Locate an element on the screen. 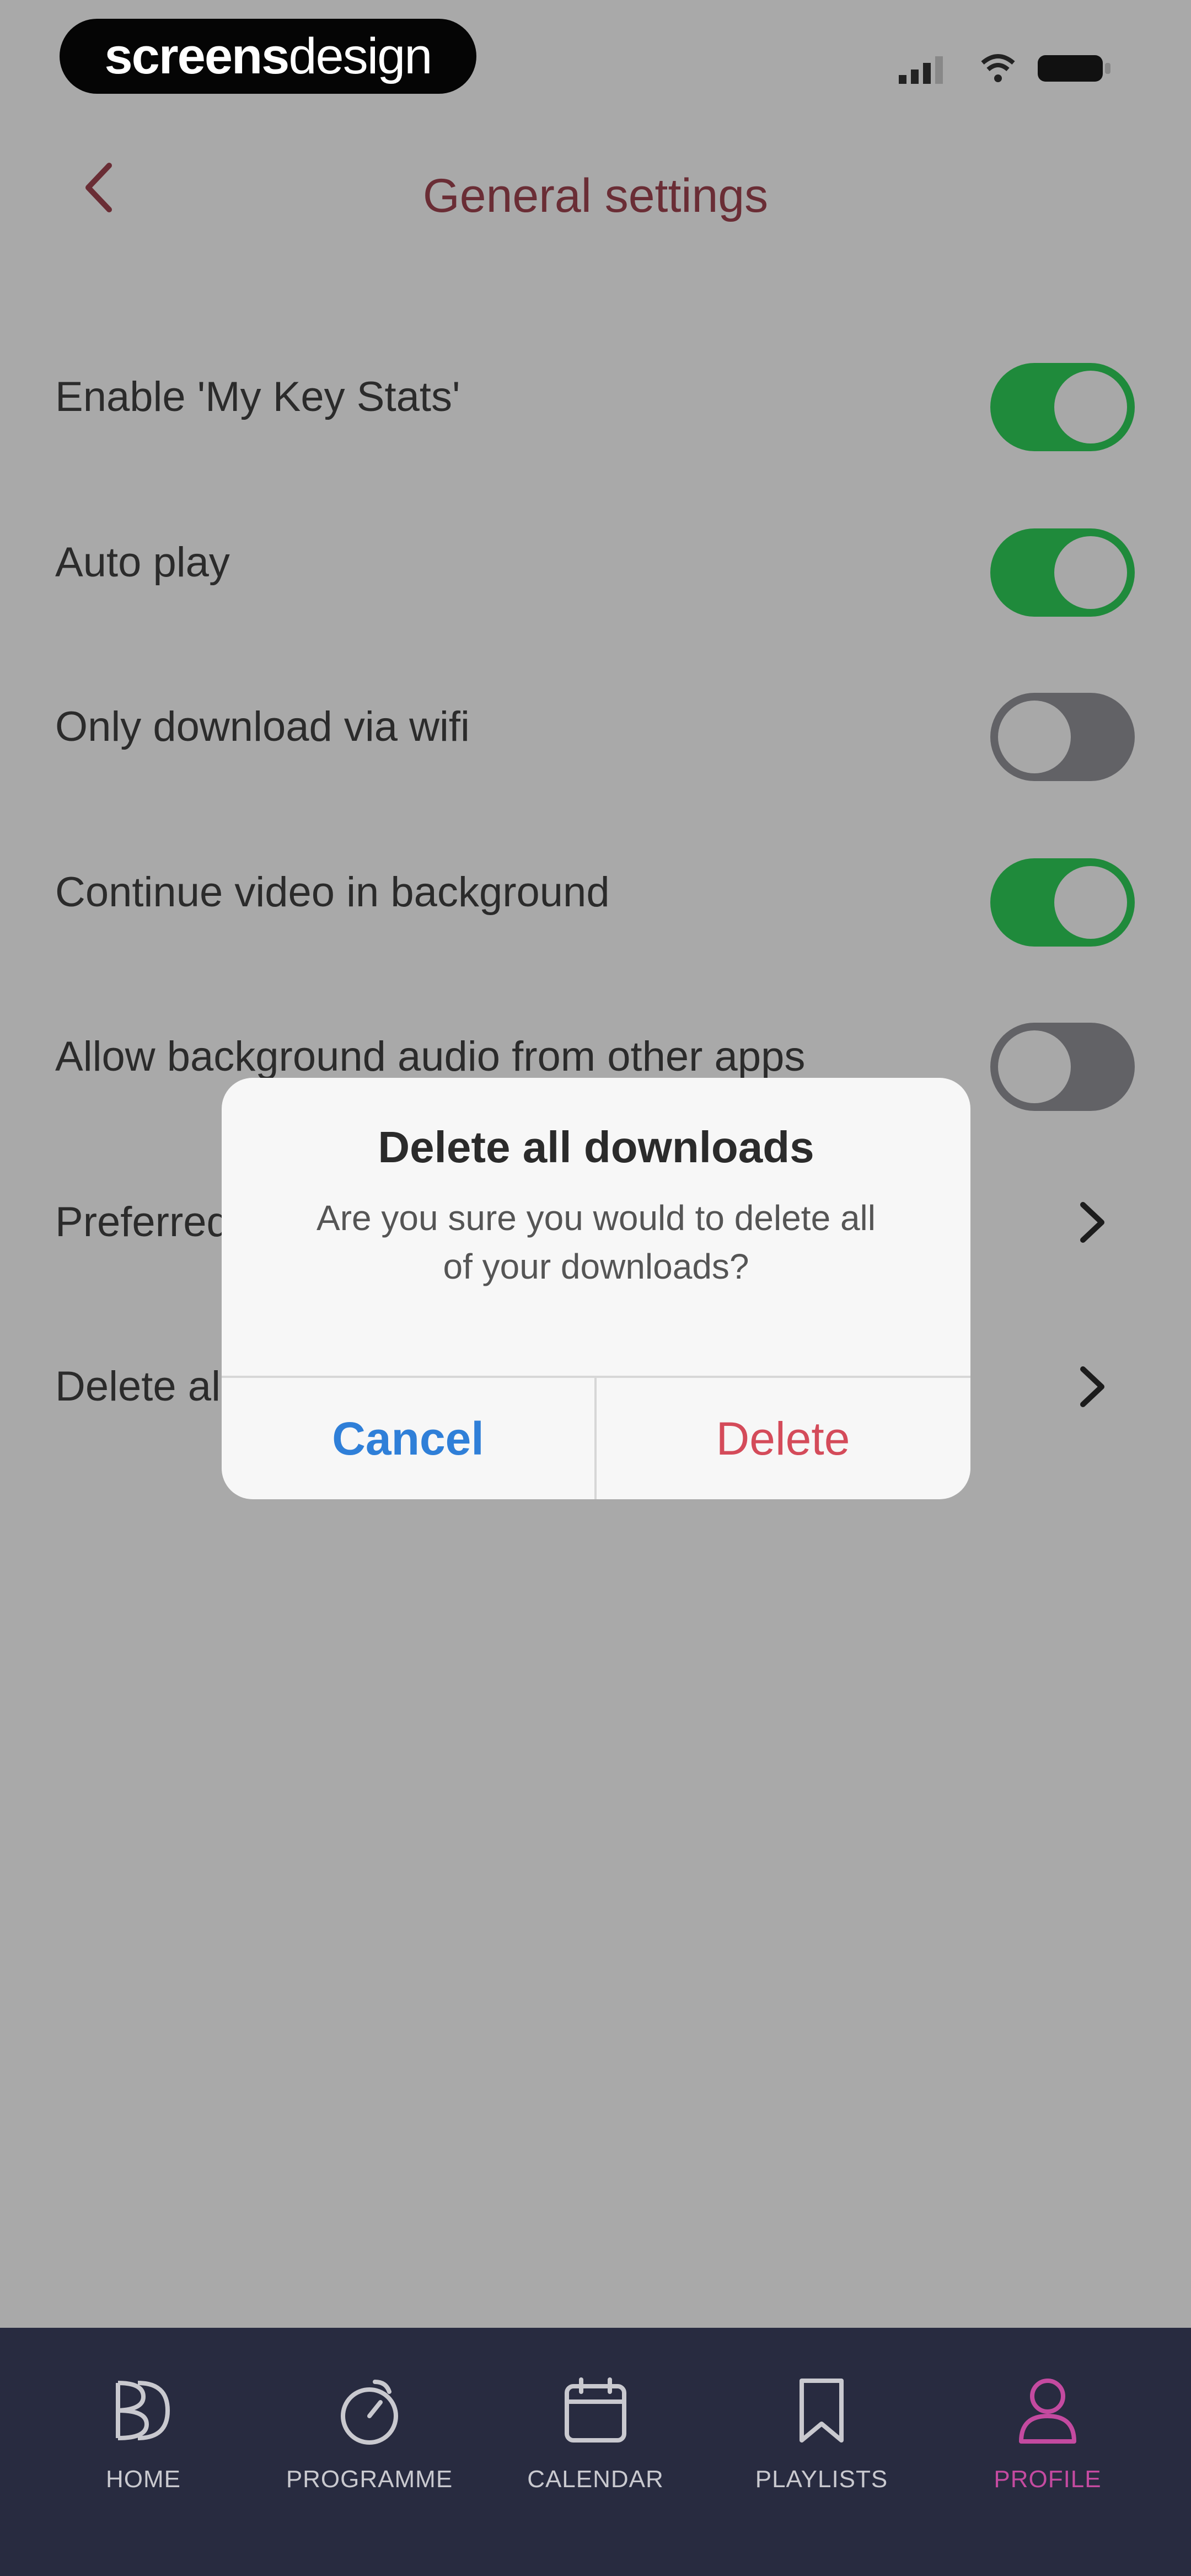 Image resolution: width=1191 pixels, height=2576 pixels. tab-programme: PROGRAMME is located at coordinates (369, 2452).